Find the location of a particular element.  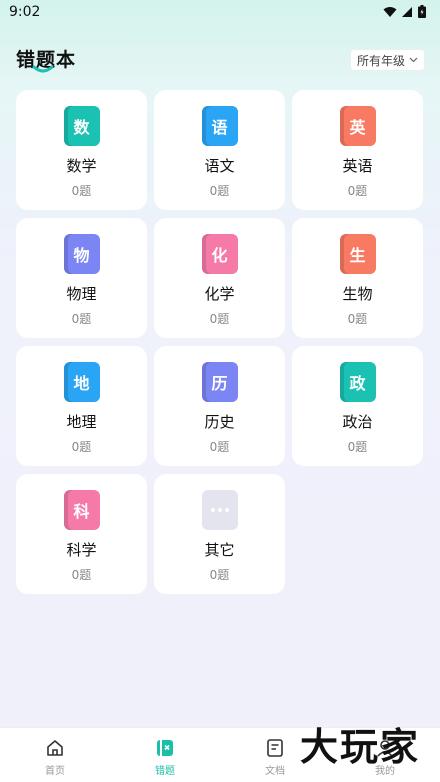

chevron-down-icon is located at coordinates (413, 60).